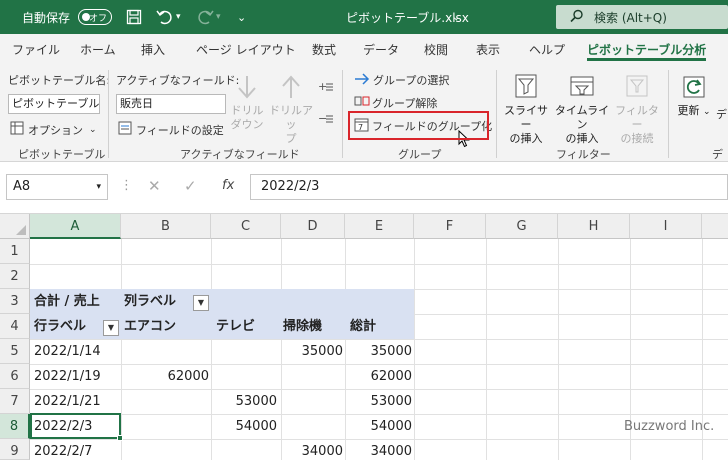  What do you see at coordinates (364, 17) in the screenshot?
I see `title-bar: 自動保存 オフ ▾ ▾ ⌄ ピボットテーブル.xlsx ⌄ 検索 (Alt+Q)` at bounding box center [364, 17].